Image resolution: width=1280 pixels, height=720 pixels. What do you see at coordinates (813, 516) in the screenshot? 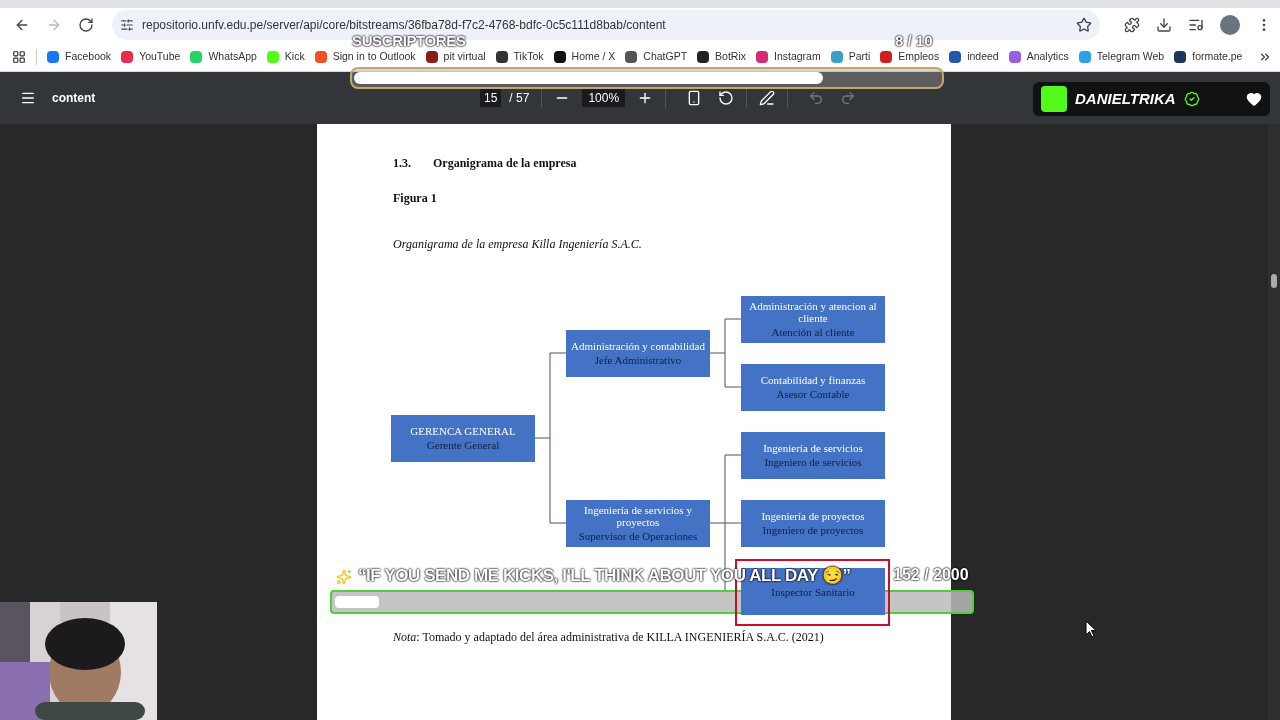
I see `node-title: Ingeniería de proyectos` at bounding box center [813, 516].